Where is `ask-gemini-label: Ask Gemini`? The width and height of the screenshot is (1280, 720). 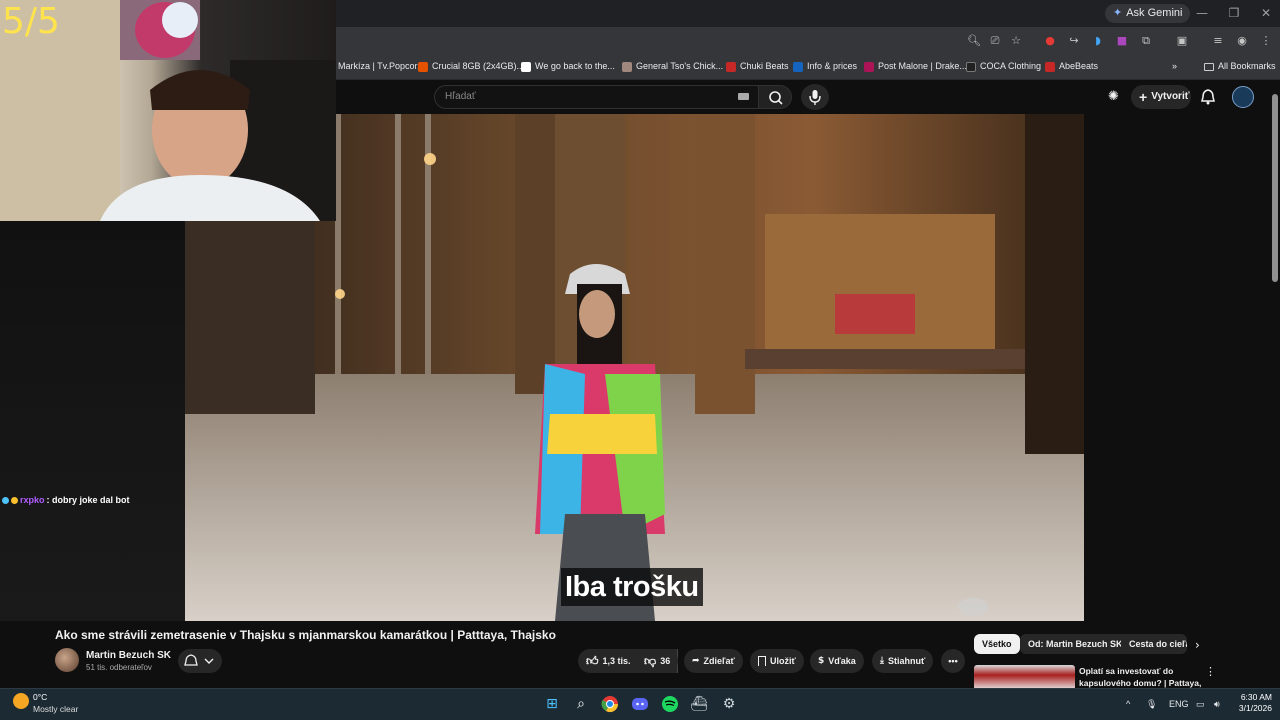 ask-gemini-label: Ask Gemini is located at coordinates (1154, 13).